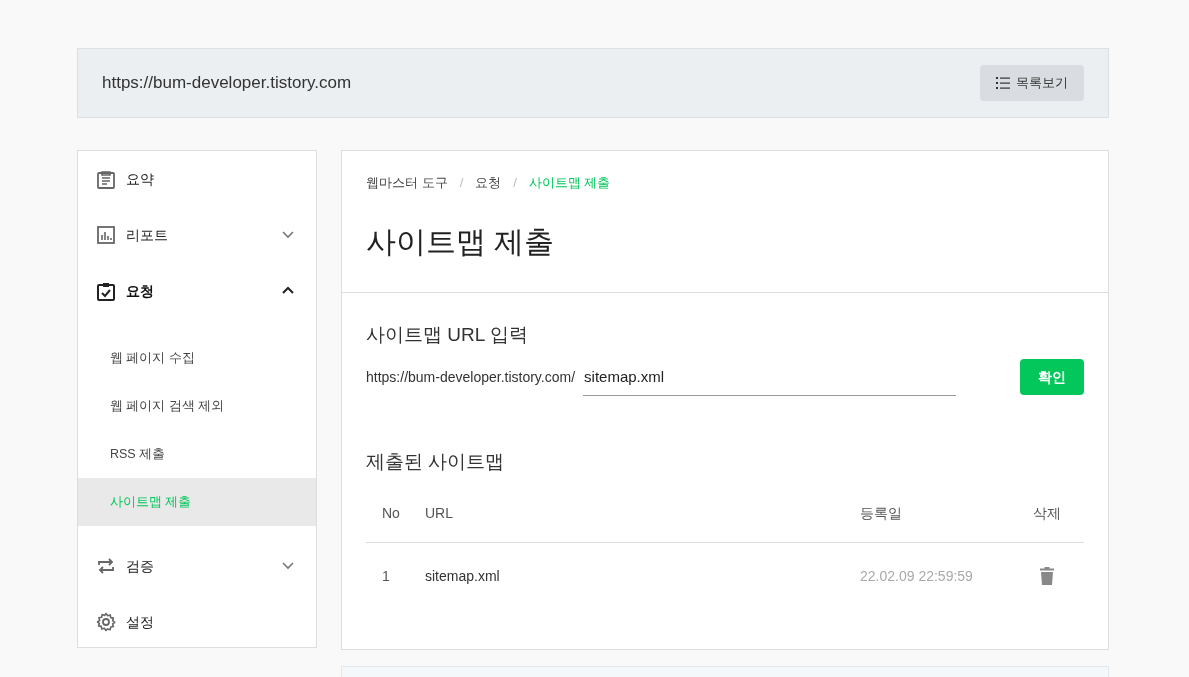 The image size is (1189, 677). Describe the element at coordinates (386, 576) in the screenshot. I see `table-cell-text: 1` at that location.